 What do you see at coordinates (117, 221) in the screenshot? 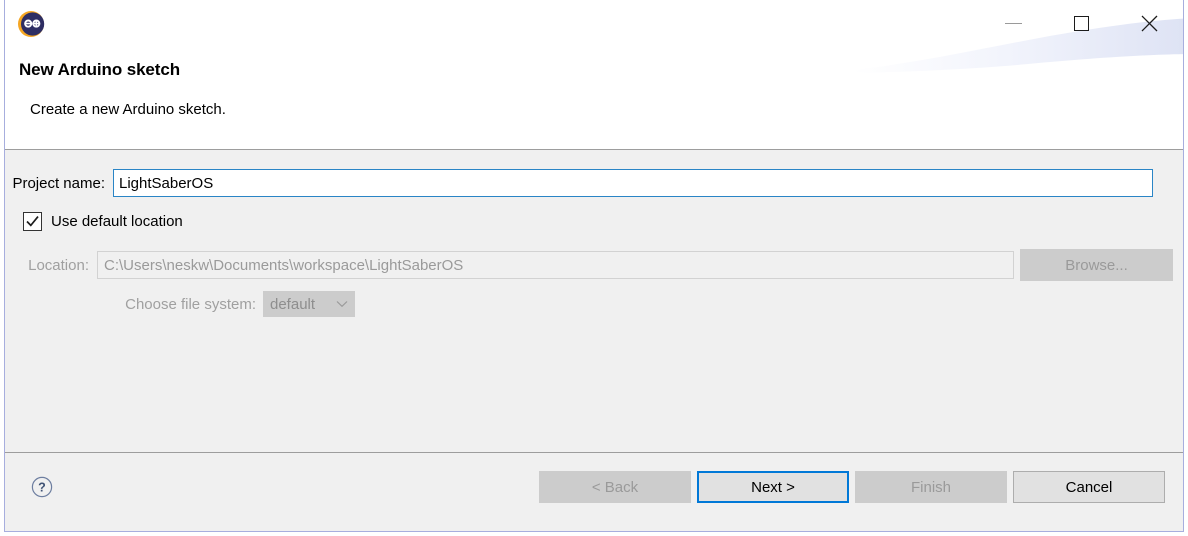
I see `use-default-location-label: Use default location` at bounding box center [117, 221].